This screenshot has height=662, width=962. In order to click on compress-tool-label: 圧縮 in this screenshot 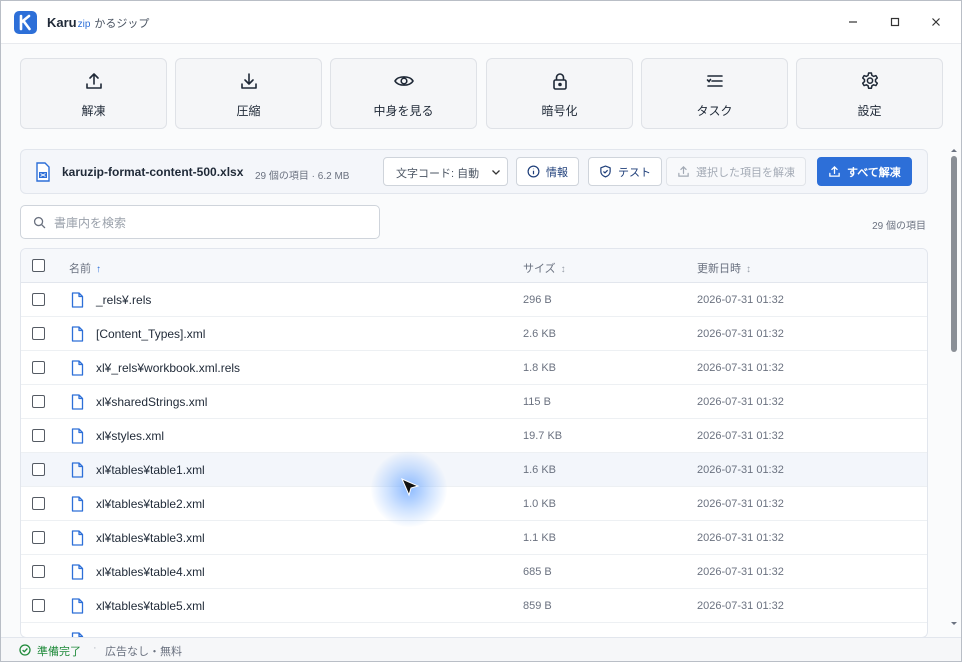, I will do `click(248, 111)`.